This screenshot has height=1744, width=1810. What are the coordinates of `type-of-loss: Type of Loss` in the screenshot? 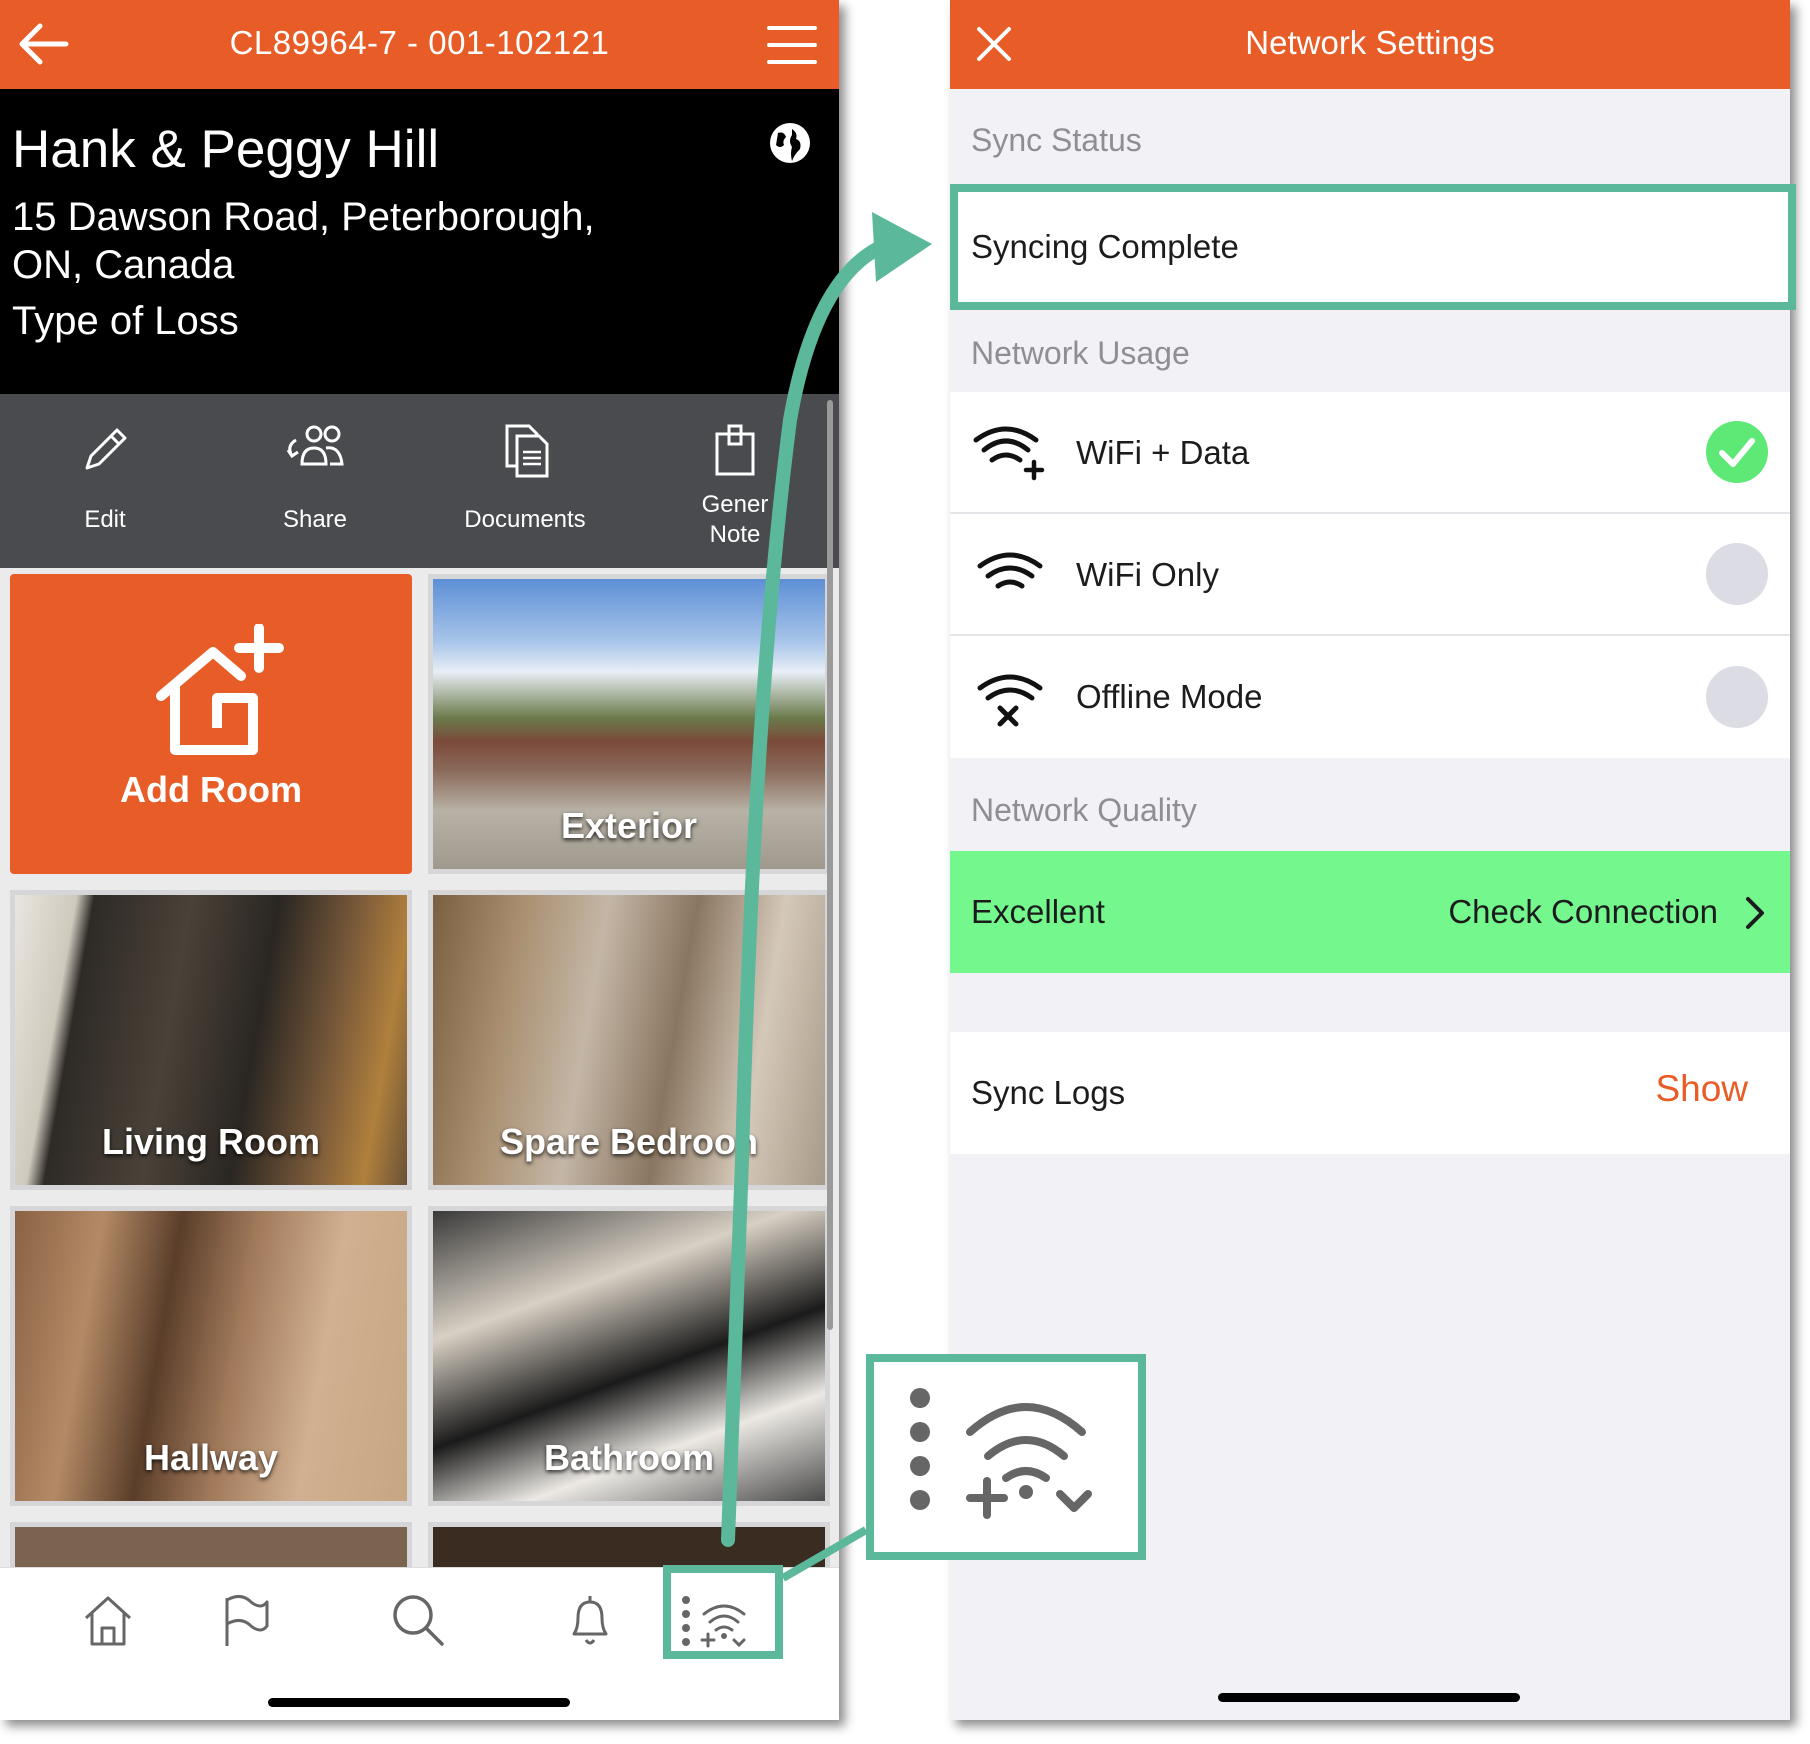 It's located at (125, 321).